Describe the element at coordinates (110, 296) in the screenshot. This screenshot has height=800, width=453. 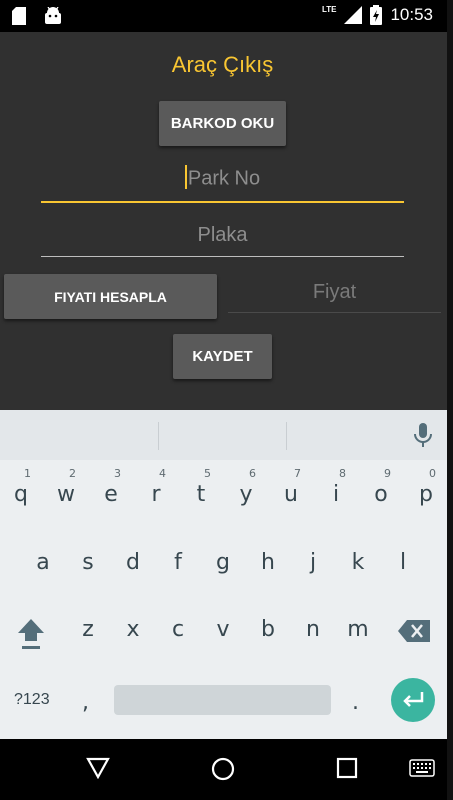
I see `calculate-price-button: FIYATI HESAPLA` at that location.